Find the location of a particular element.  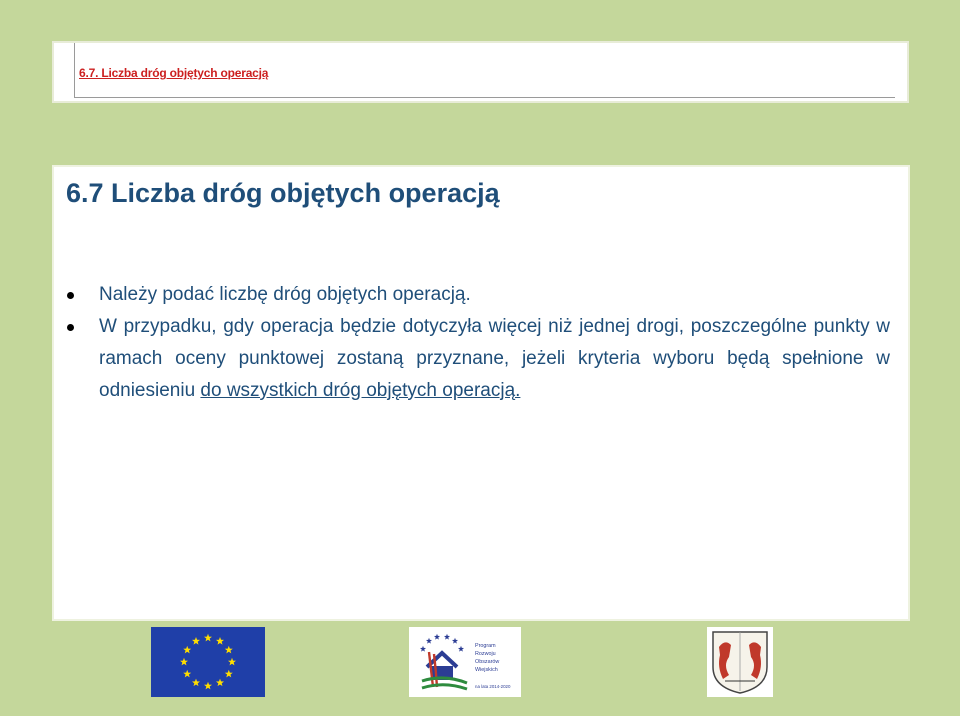

bullet-text-underlined: do wszystkich dróg objętych operacją. is located at coordinates (360, 390).